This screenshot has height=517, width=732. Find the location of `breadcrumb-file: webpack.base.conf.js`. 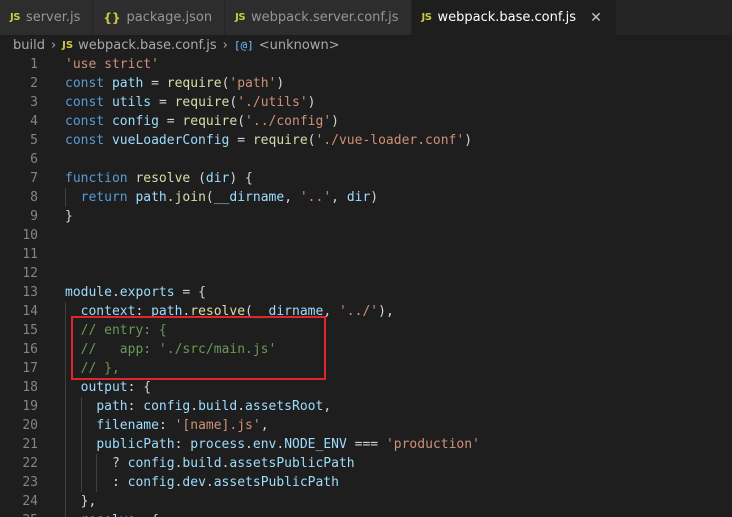

breadcrumb-file: webpack.base.conf.js is located at coordinates (147, 45).